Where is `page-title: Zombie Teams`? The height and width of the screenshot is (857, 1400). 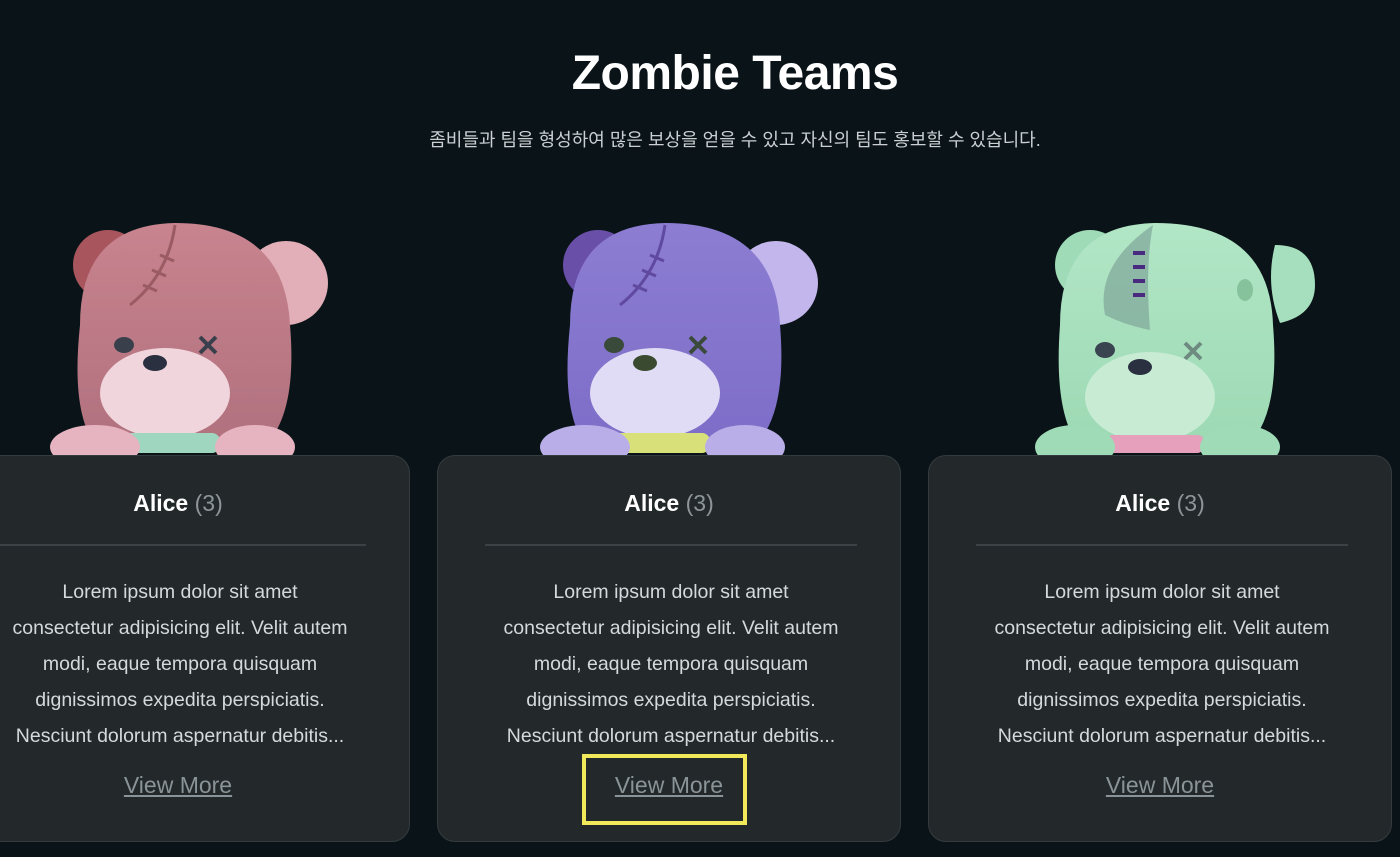 page-title: Zombie Teams is located at coordinates (735, 73).